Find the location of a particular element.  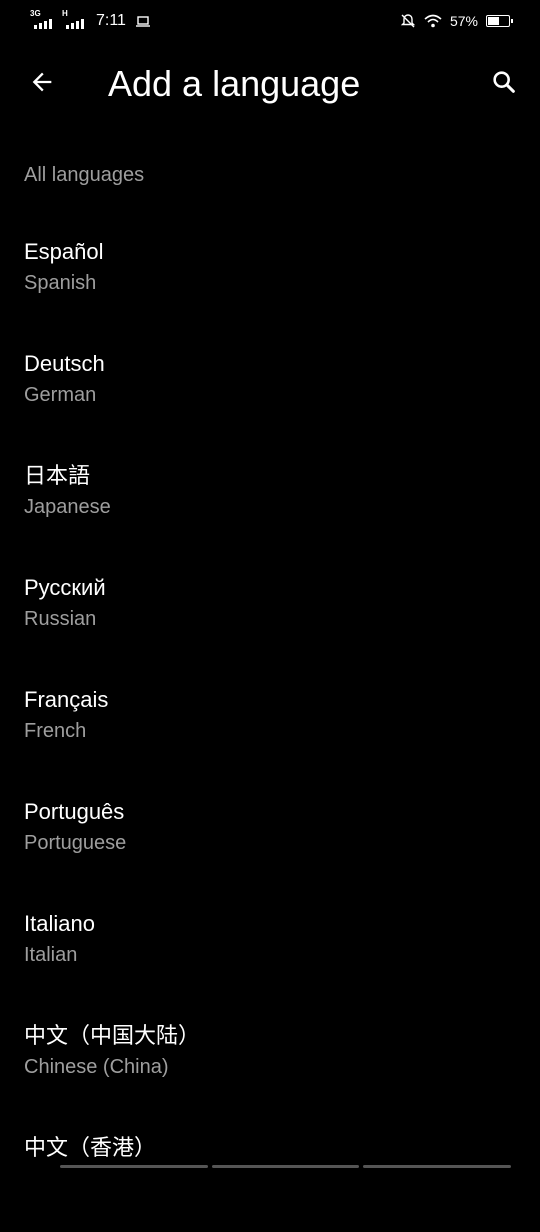

status-bar-left: 3G H 7:11 is located at coordinates (90, 21).